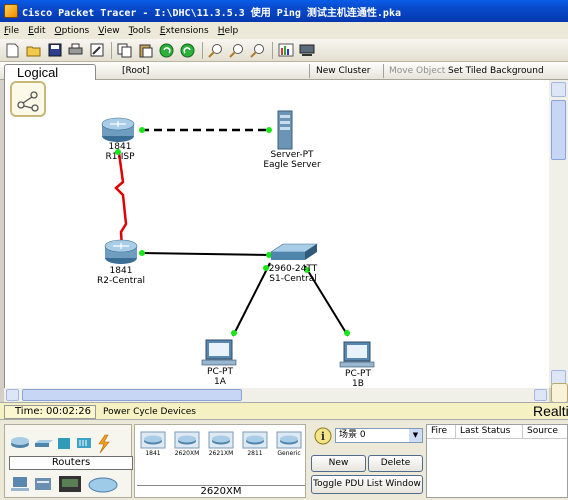 The height and width of the screenshot is (500, 568). What do you see at coordinates (132, 395) in the screenshot?
I see `horizontal-scroll-thumb` at bounding box center [132, 395].